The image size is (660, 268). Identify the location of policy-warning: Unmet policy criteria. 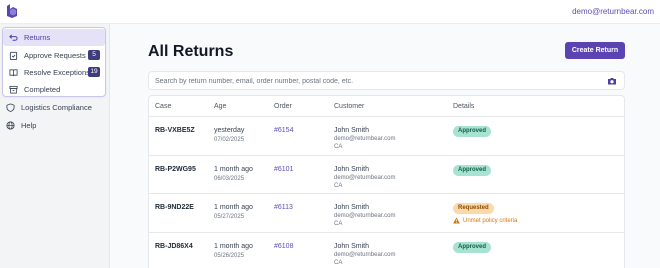
(485, 220).